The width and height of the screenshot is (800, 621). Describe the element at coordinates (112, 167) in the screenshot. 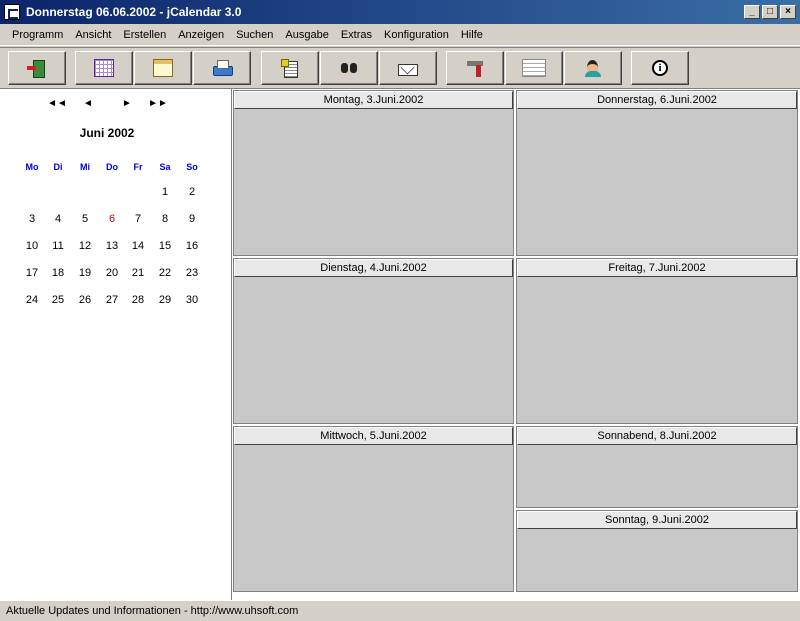

I see `weekday-label: Do` at that location.